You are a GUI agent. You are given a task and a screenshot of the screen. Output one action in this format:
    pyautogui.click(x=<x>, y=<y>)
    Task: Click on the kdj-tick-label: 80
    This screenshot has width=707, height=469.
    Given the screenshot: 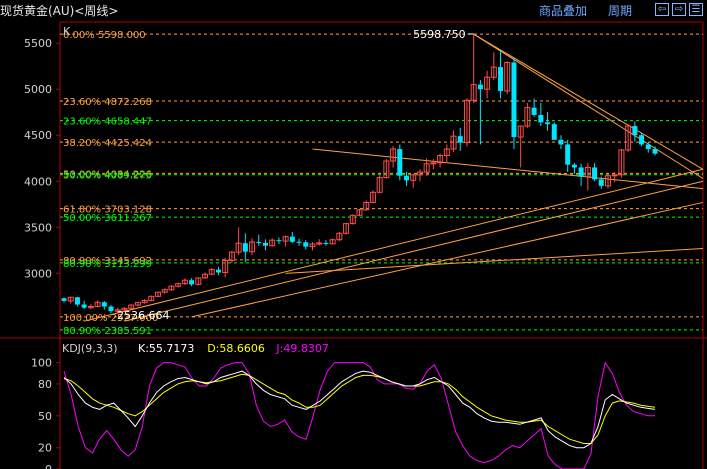 What is the action you would take?
    pyautogui.click(x=45, y=384)
    